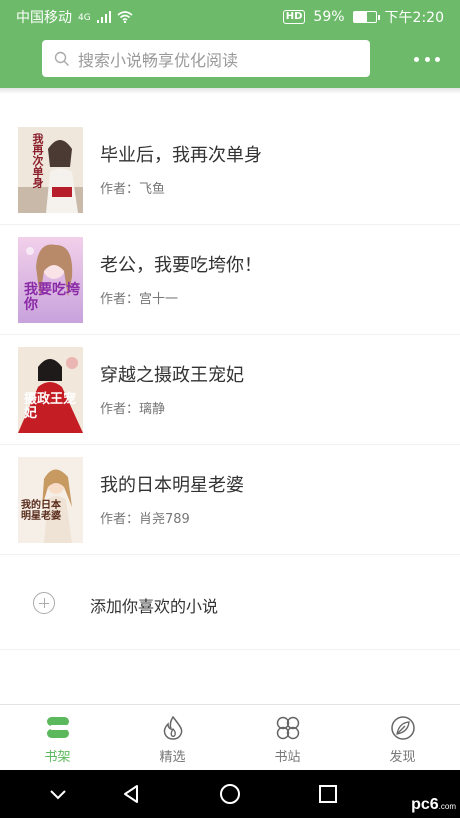 The width and height of the screenshot is (460, 818). What do you see at coordinates (230, 605) in the screenshot?
I see `add-novel-button: 添加你喜欢的小说` at bounding box center [230, 605].